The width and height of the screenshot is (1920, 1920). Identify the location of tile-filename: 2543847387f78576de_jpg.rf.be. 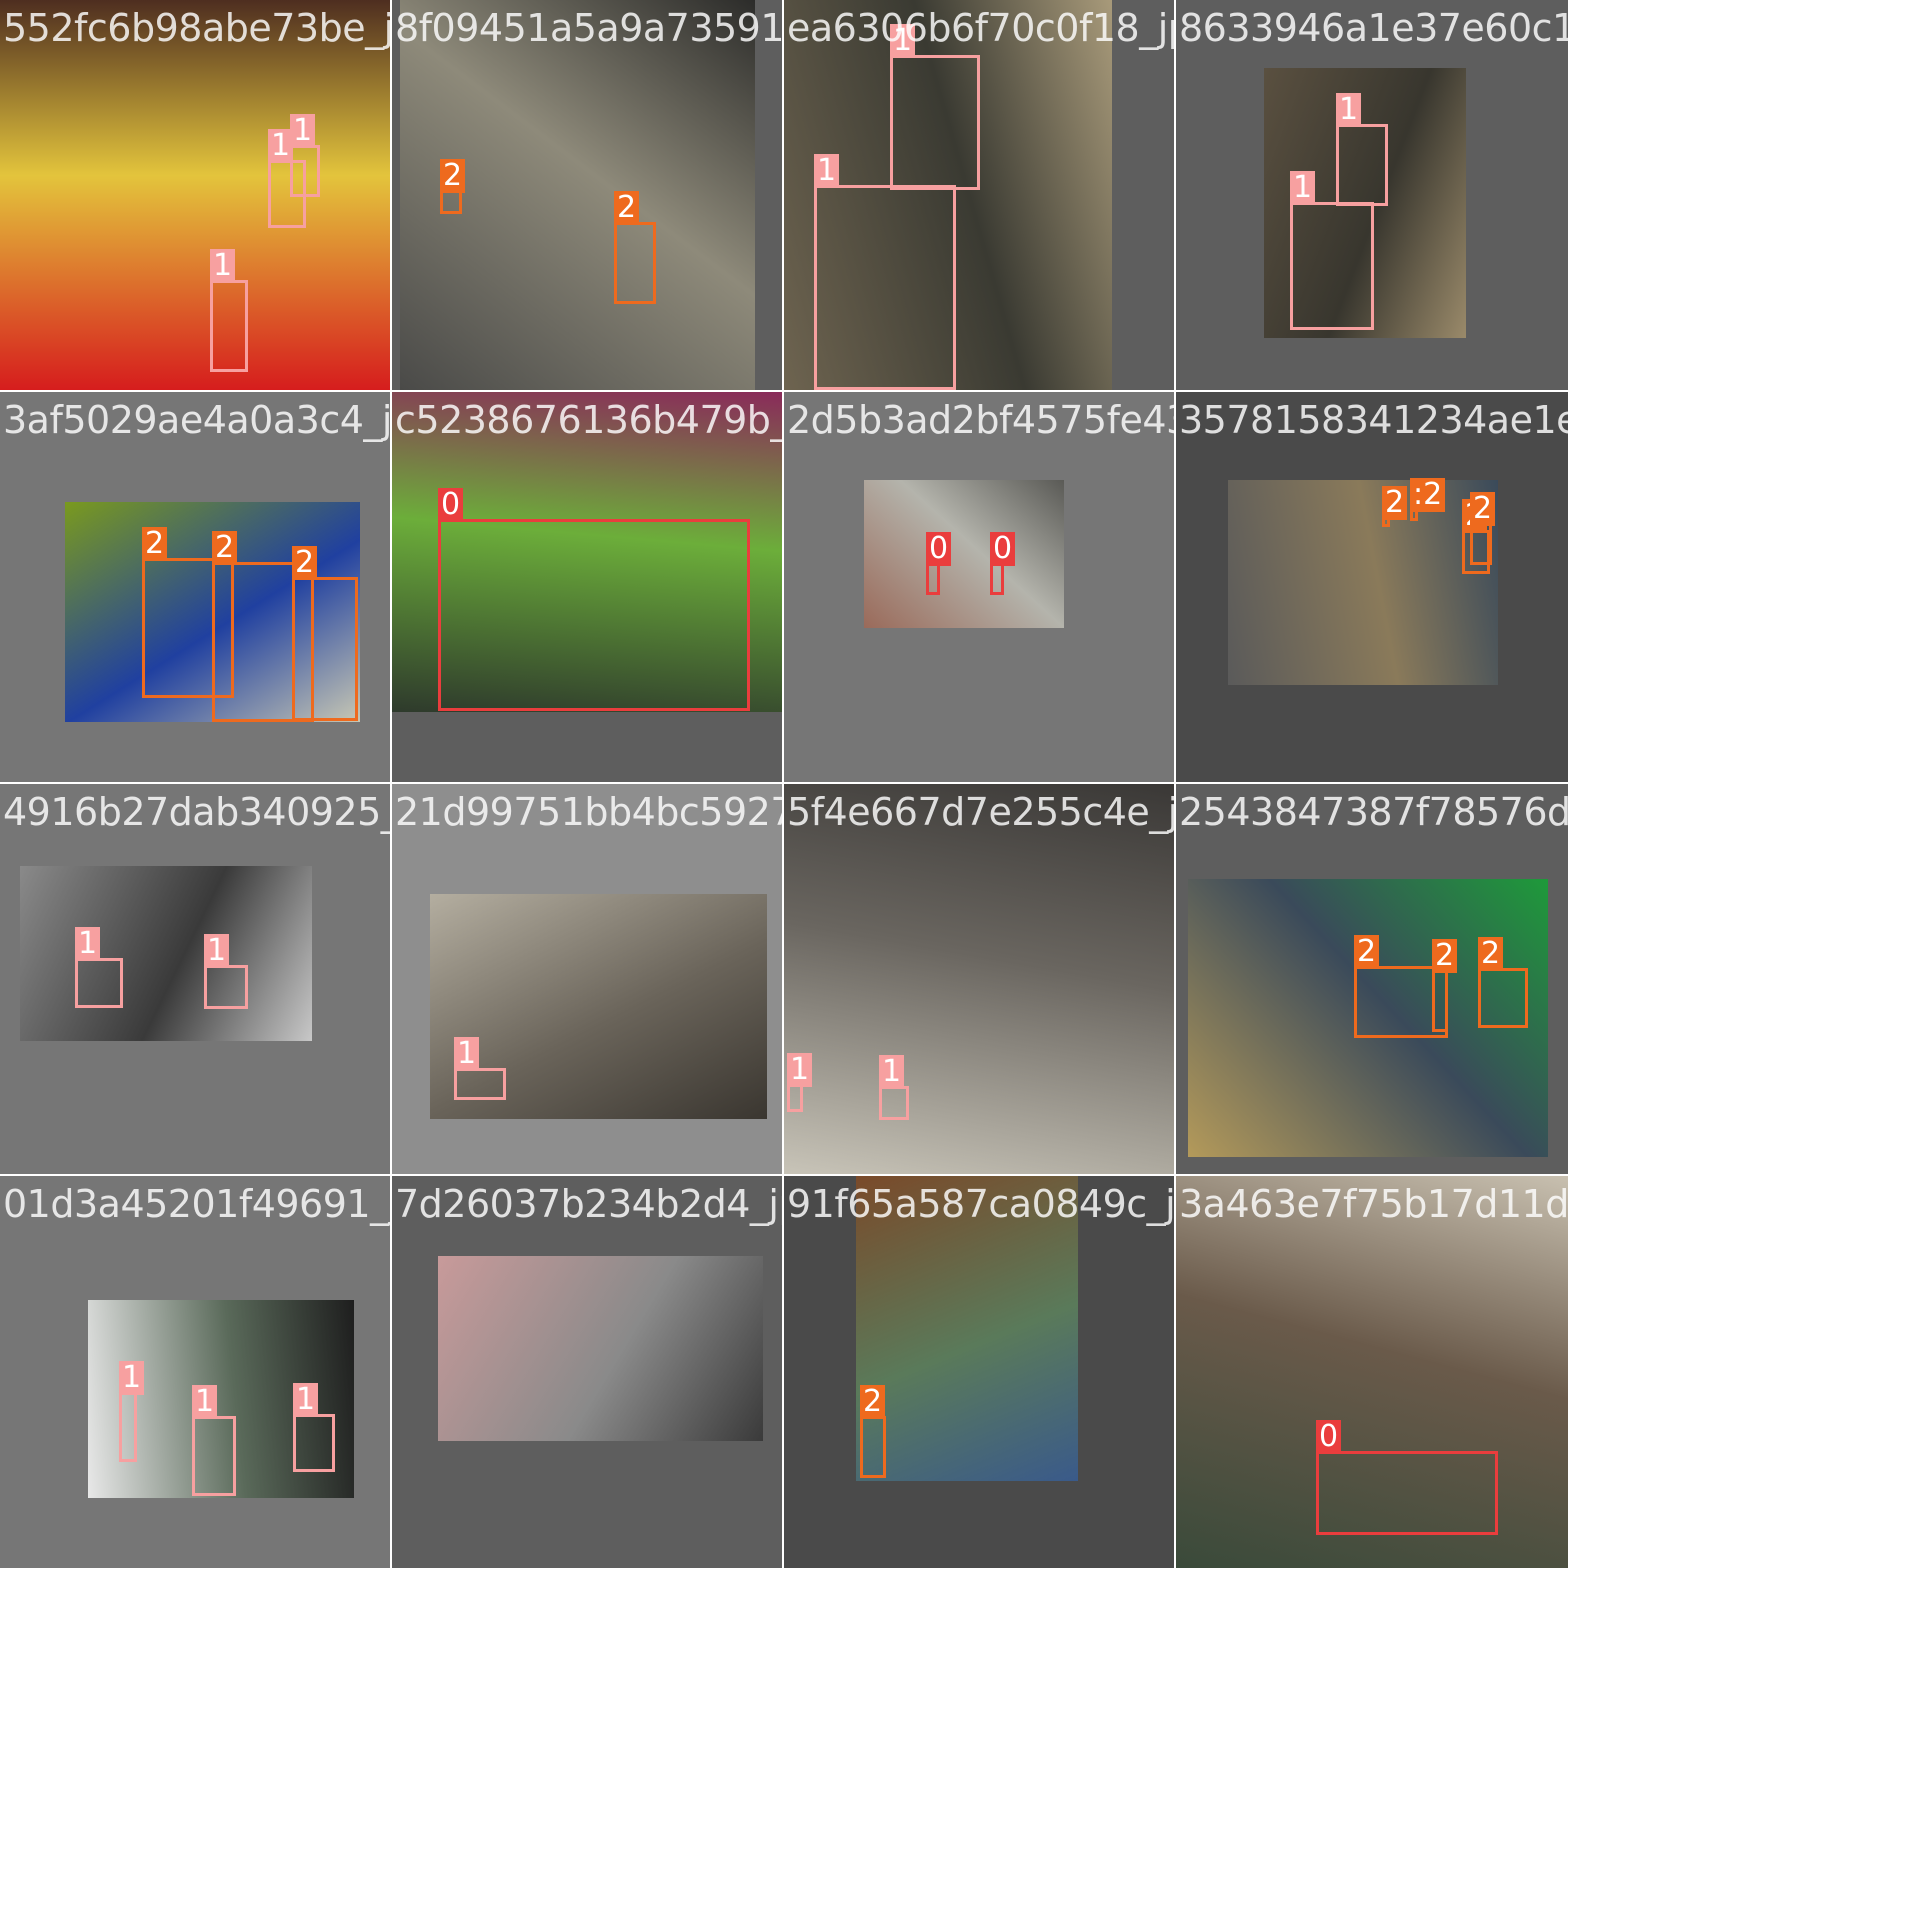
(1373, 812).